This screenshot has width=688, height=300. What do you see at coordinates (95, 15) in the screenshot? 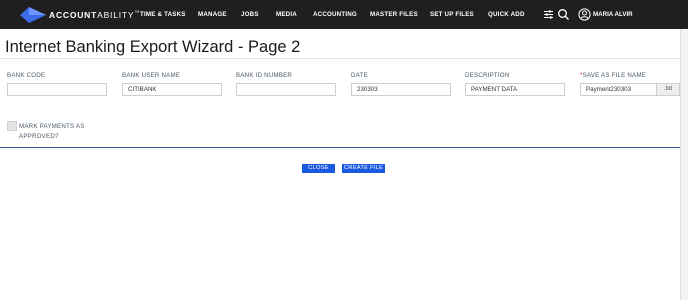
I see `brand-name: ACCOUNTABILITY™` at bounding box center [95, 15].